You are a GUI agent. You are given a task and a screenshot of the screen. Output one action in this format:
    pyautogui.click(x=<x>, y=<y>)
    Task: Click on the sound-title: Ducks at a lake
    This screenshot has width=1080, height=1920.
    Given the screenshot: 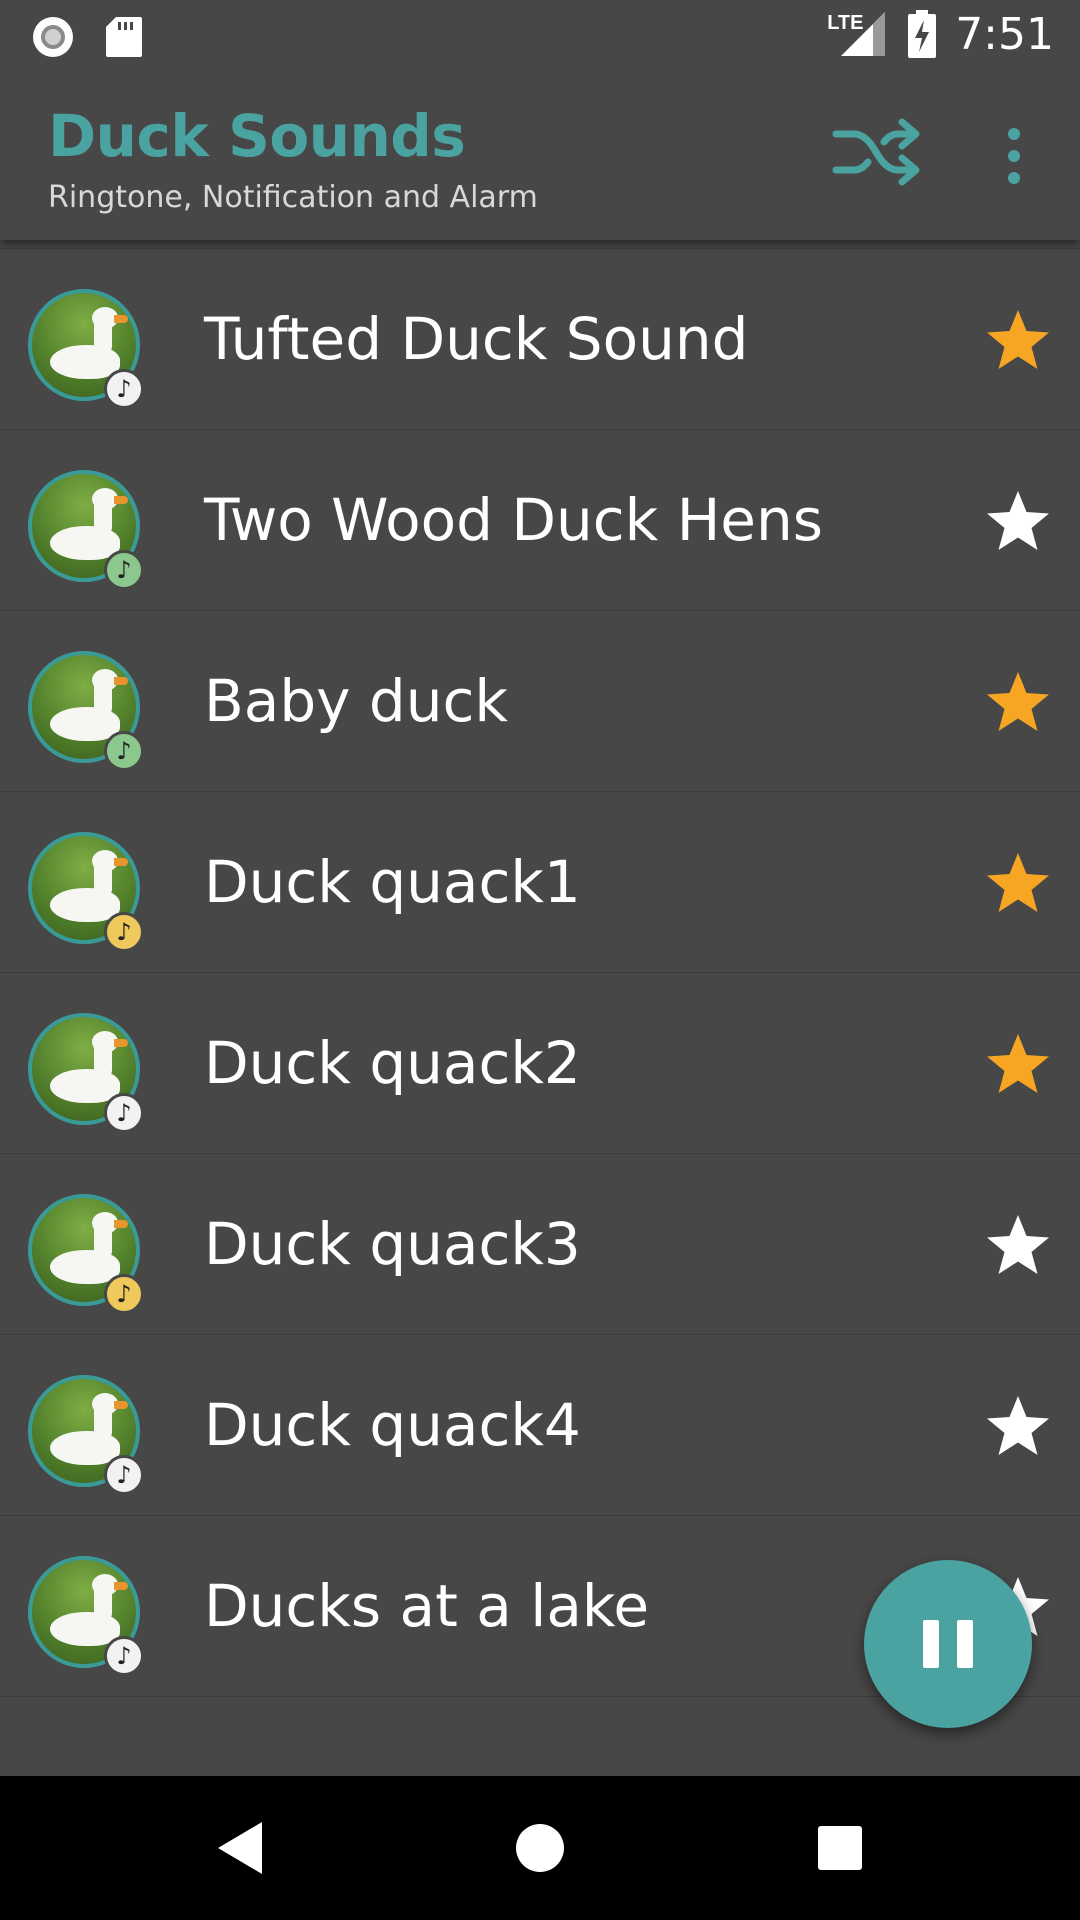 What is the action you would take?
    pyautogui.click(x=427, y=1606)
    